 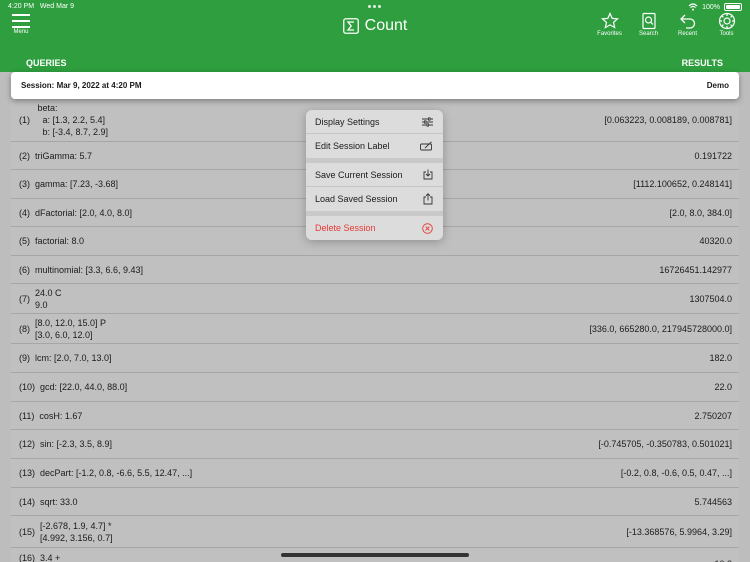 I want to click on edit-session-label-label: Edit Session Label, so click(x=352, y=146).